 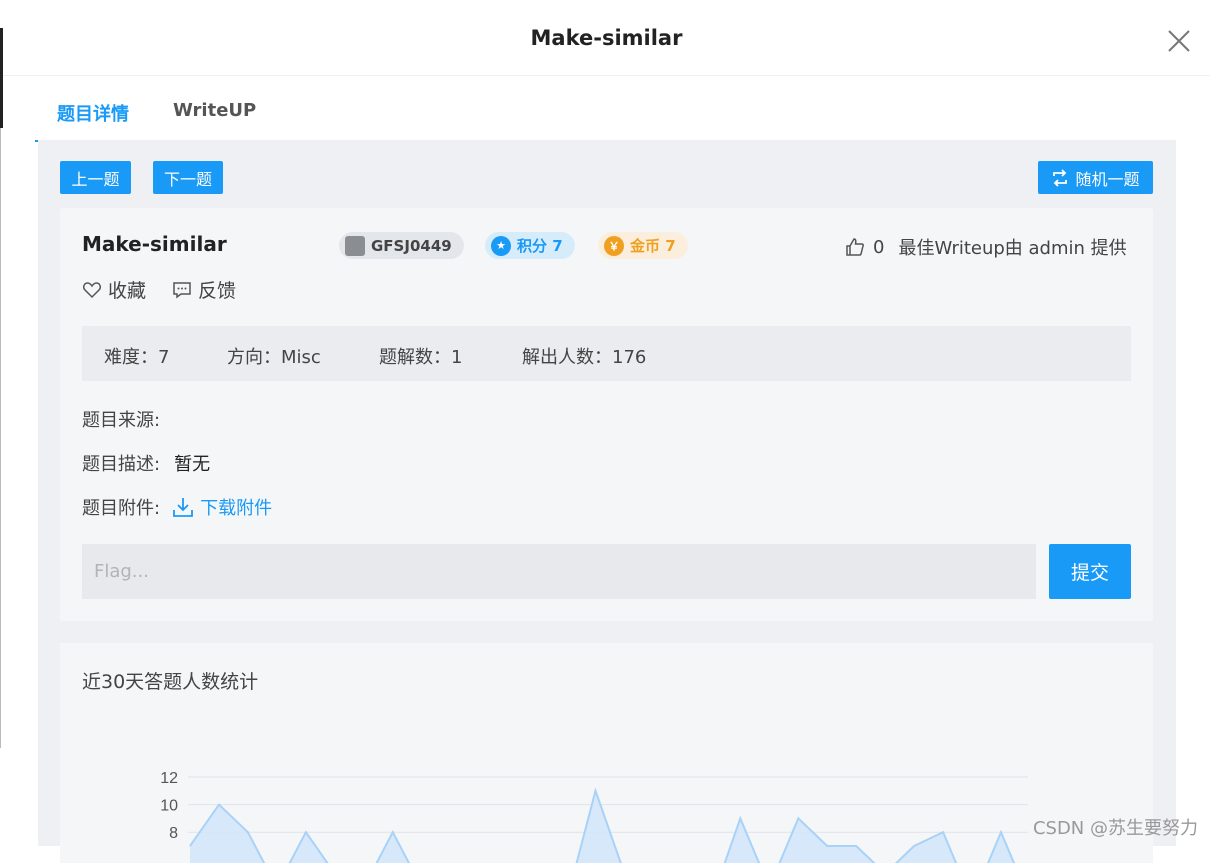 I want to click on favorite-label: 收藏, so click(x=127, y=291).